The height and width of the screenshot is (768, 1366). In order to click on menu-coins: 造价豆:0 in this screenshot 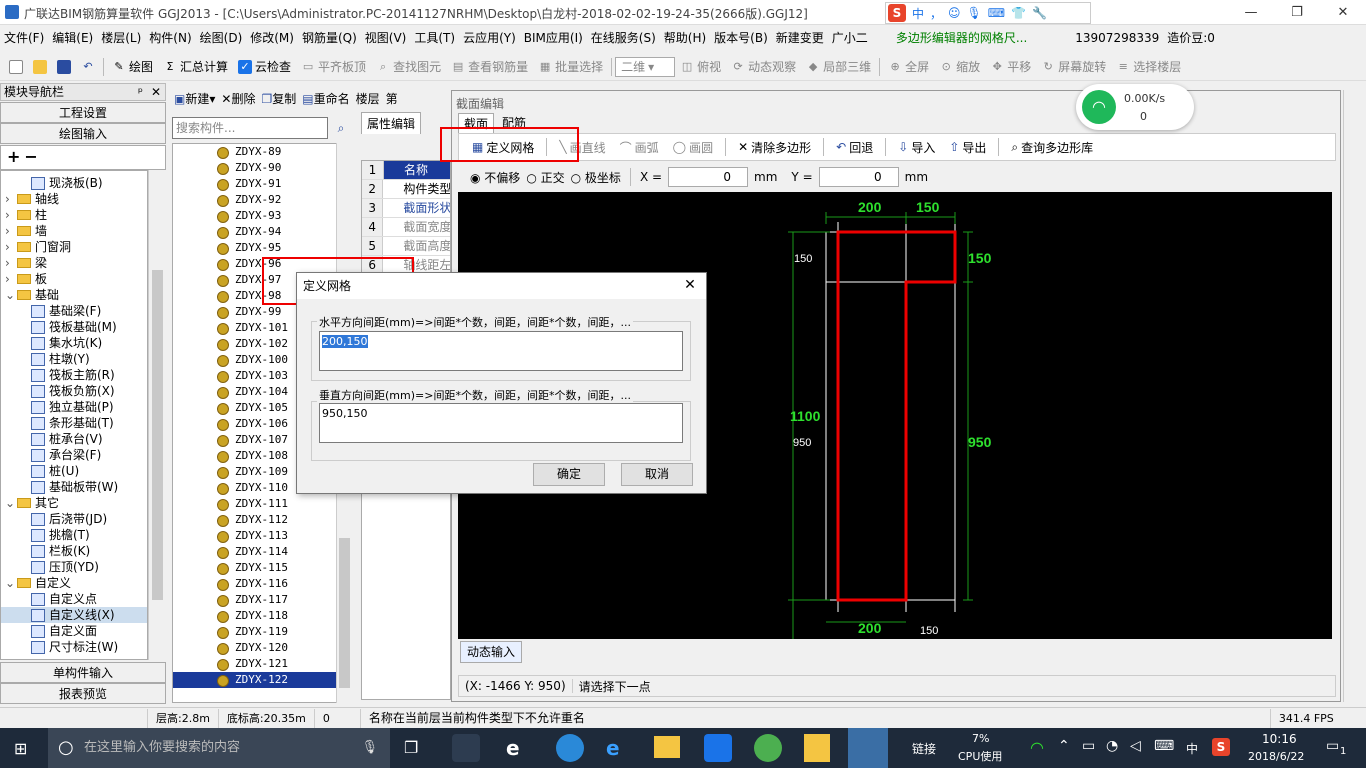, I will do `click(1191, 37)`.